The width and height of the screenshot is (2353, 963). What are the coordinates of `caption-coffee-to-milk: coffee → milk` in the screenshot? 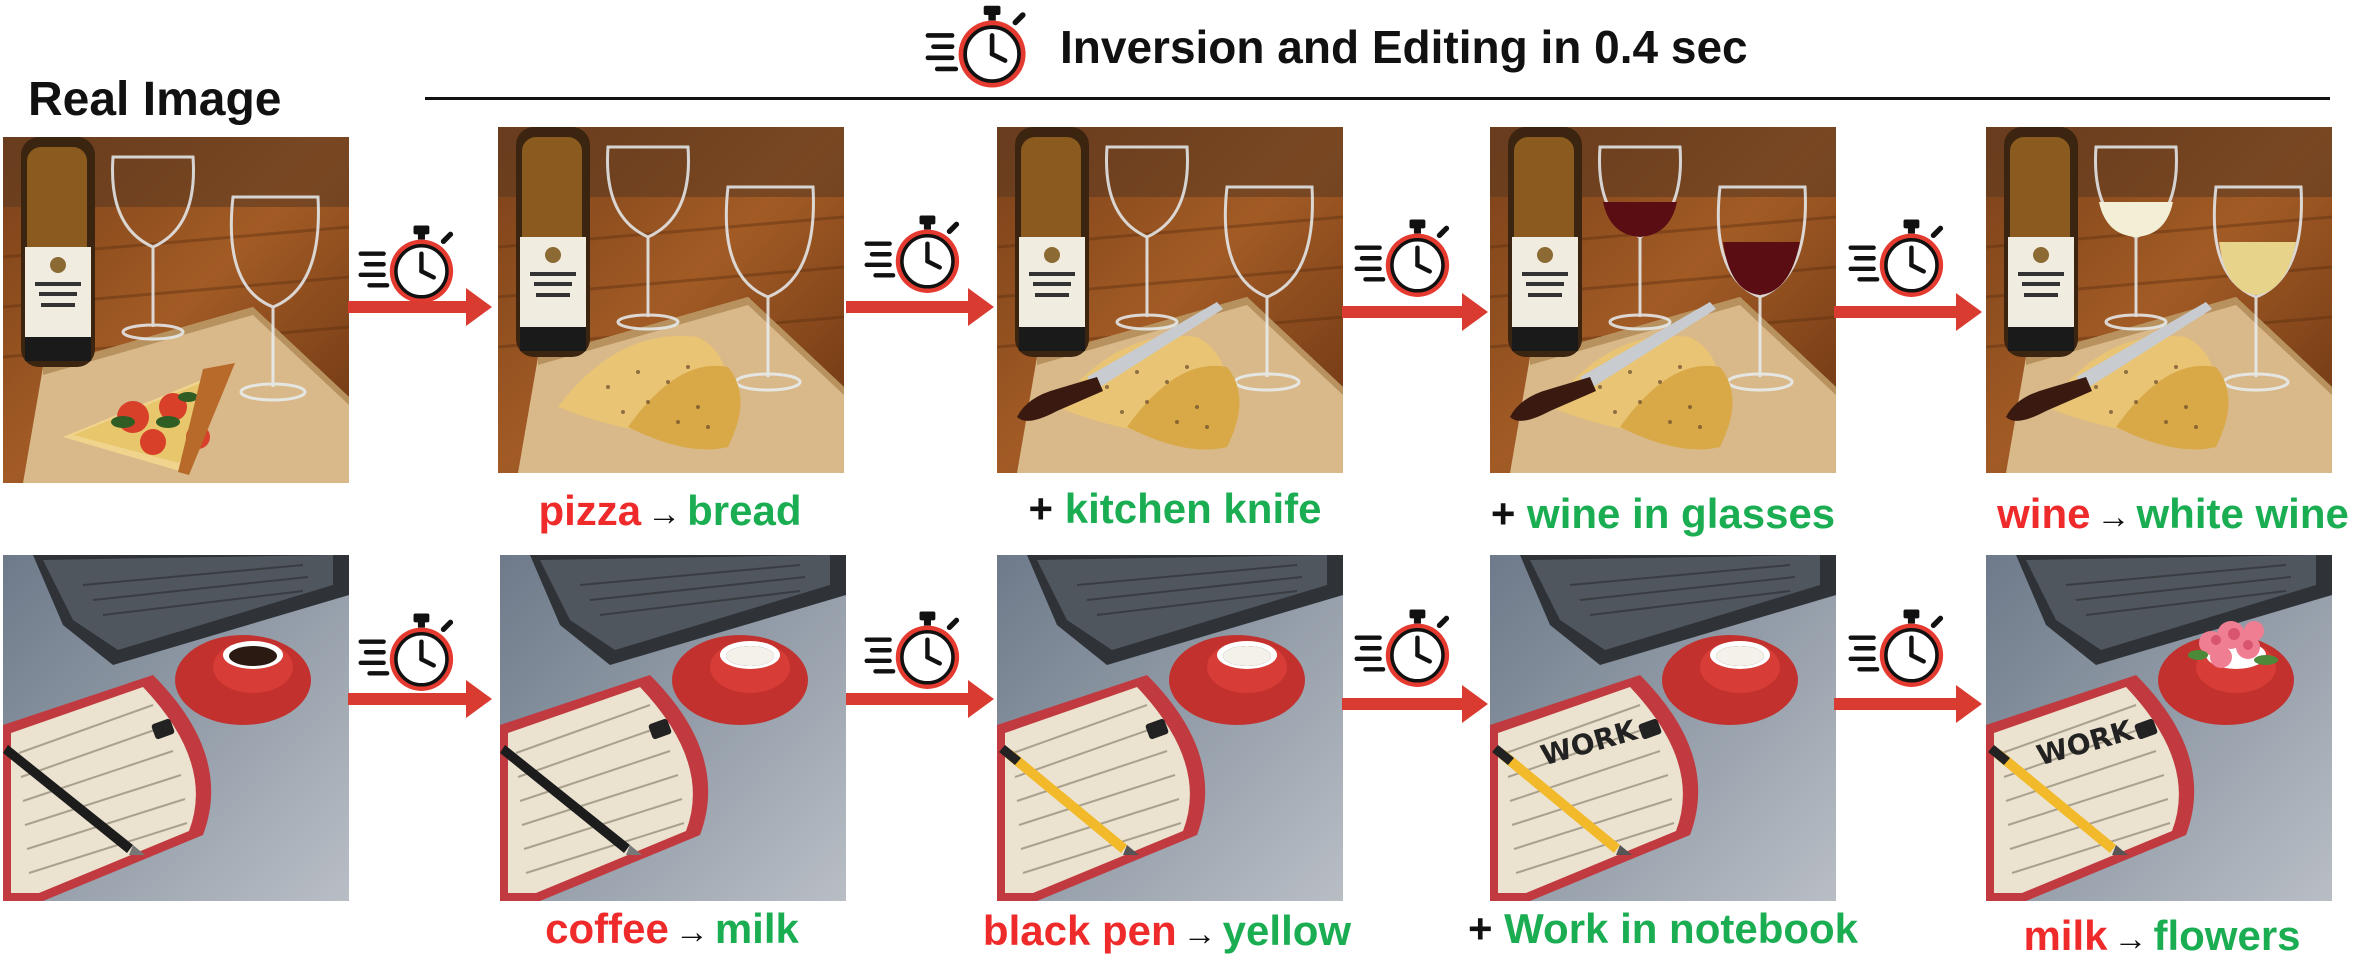 It's located at (672, 928).